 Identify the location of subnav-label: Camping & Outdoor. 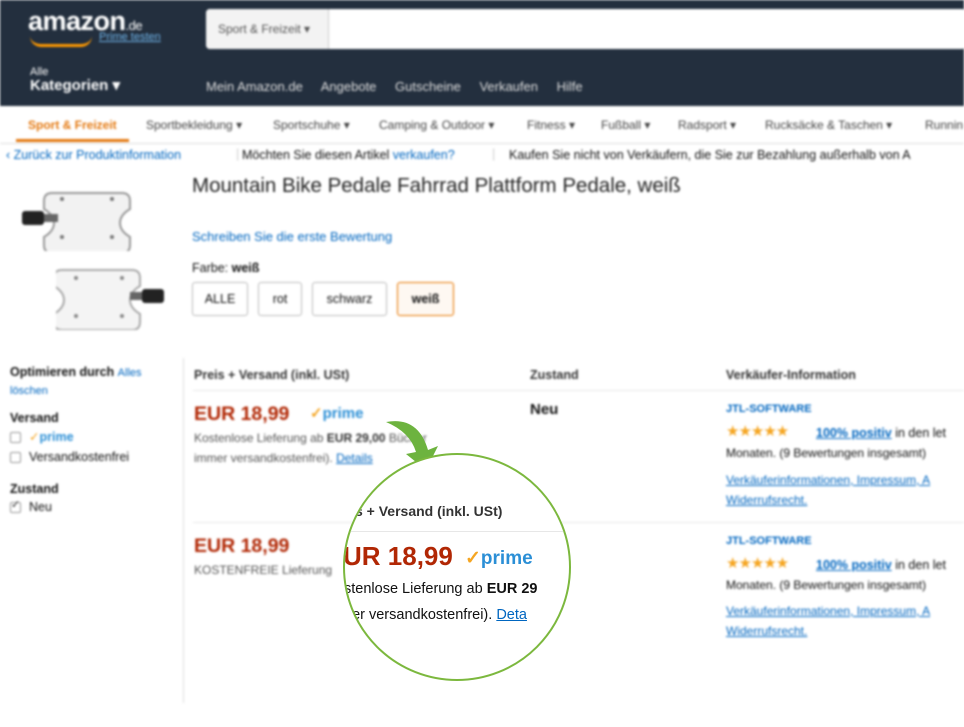
(432, 125).